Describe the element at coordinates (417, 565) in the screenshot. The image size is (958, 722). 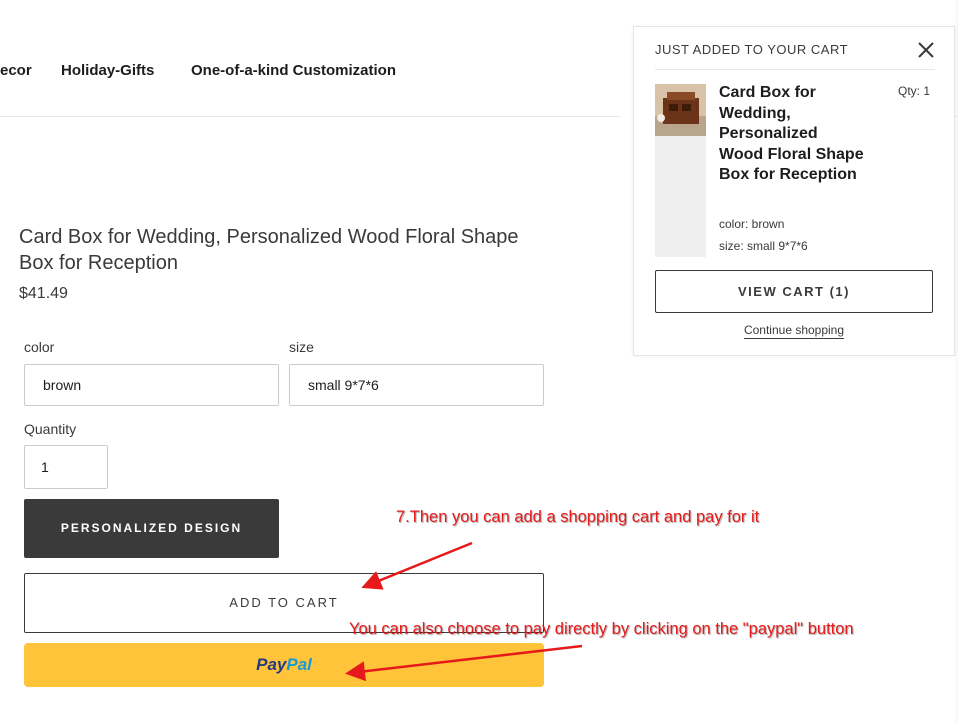
I see `arrow-to-add-to-cart` at that location.